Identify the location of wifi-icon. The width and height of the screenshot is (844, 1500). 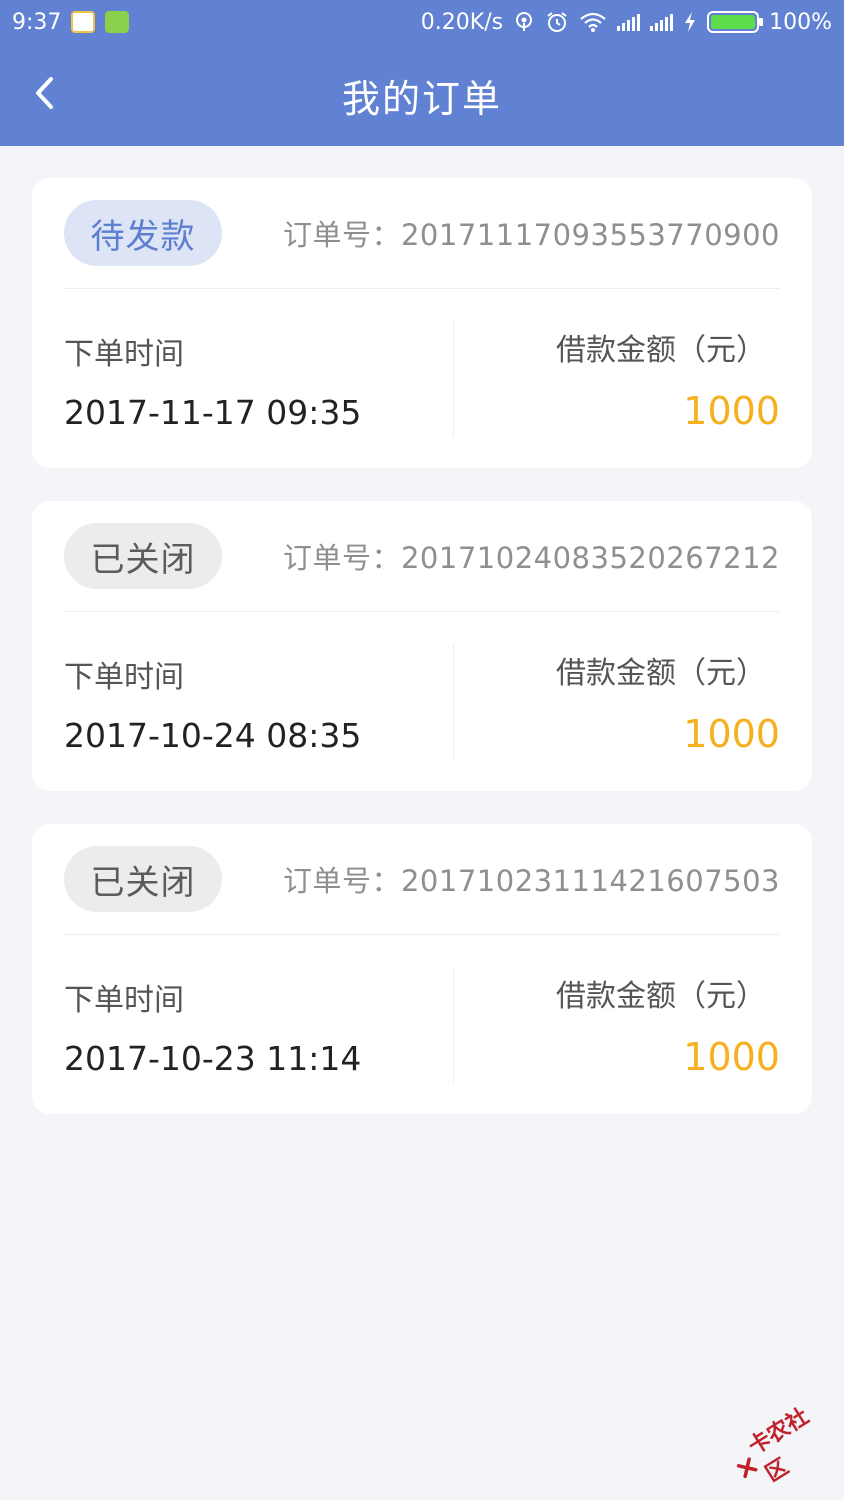
(593, 22).